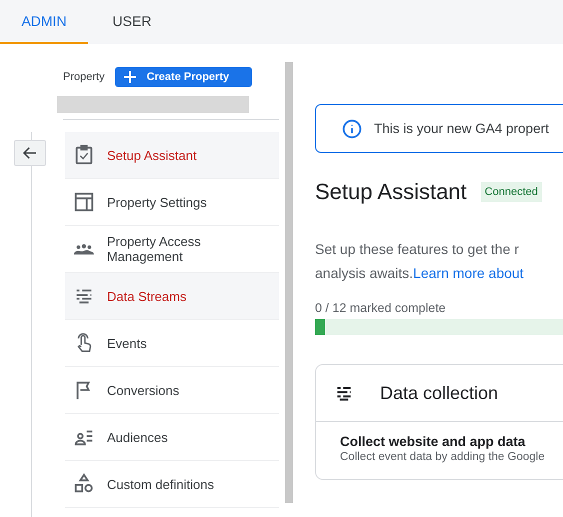 This screenshot has height=517, width=563. I want to click on plus-icon, so click(129, 77).